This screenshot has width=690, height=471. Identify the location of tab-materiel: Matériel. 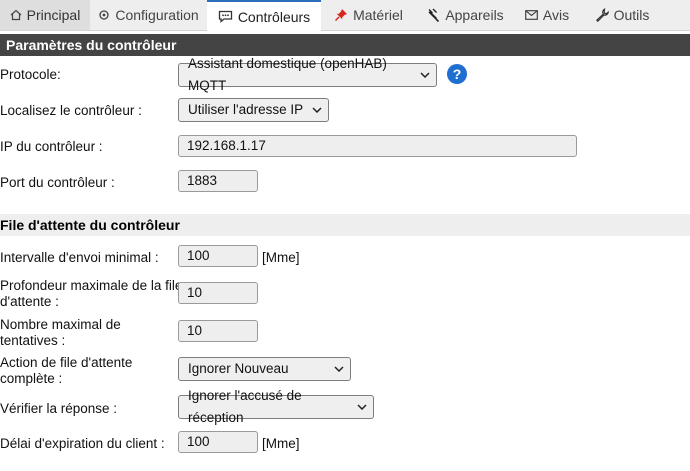
(368, 15).